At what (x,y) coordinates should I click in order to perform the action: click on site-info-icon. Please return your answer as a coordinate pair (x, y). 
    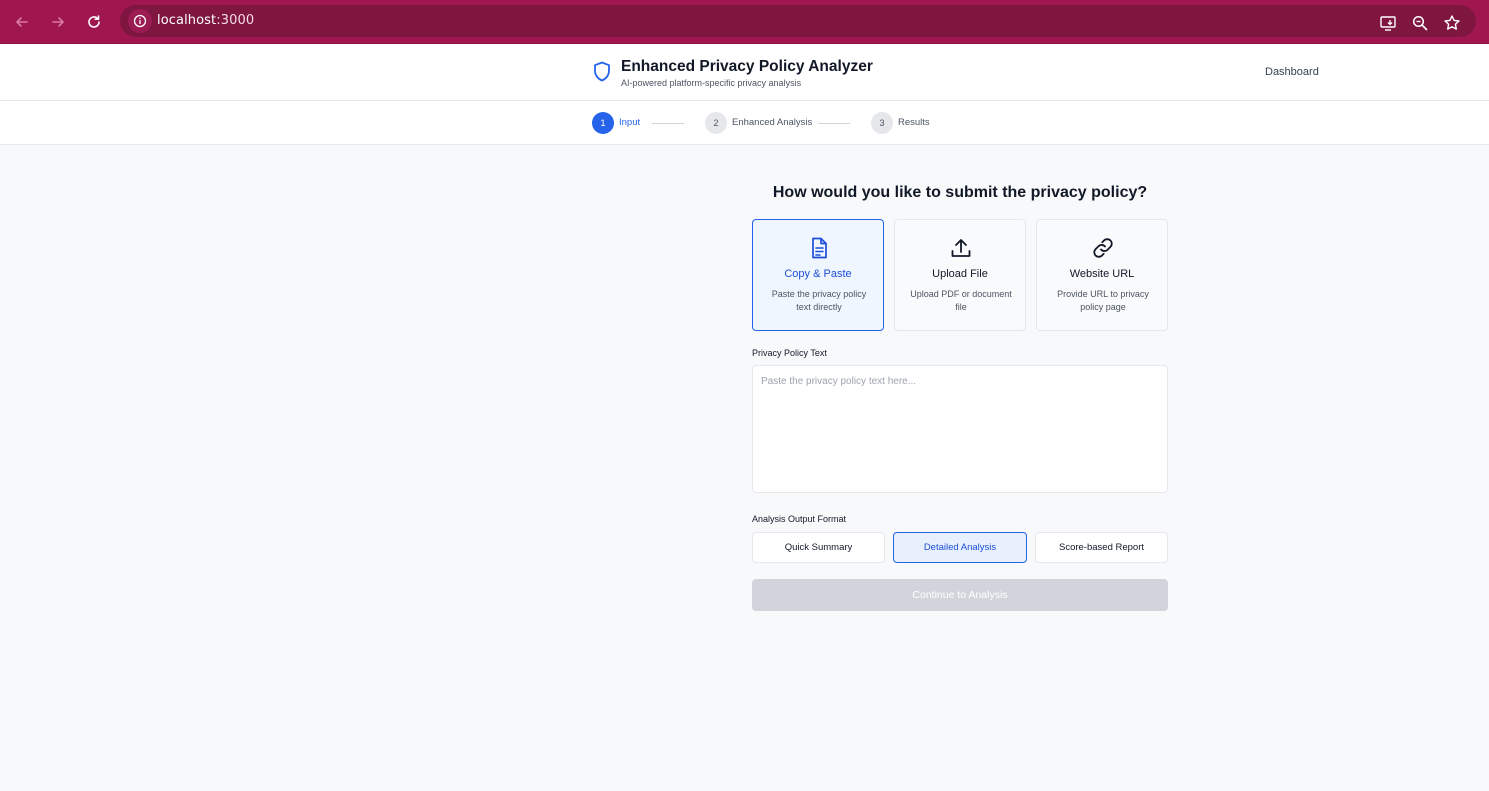
    Looking at the image, I should click on (140, 21).